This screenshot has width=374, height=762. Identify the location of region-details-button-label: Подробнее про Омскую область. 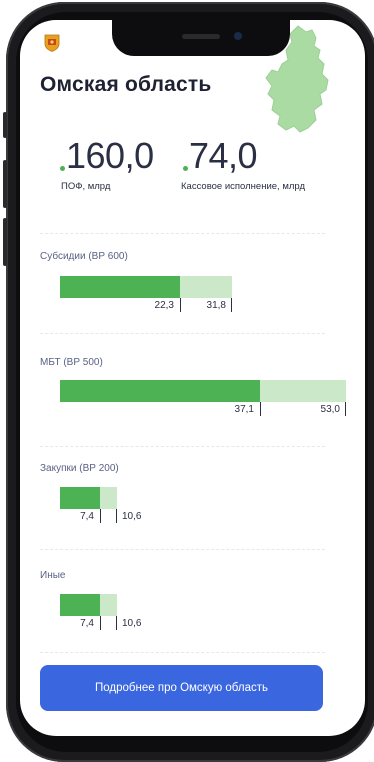
(181, 688).